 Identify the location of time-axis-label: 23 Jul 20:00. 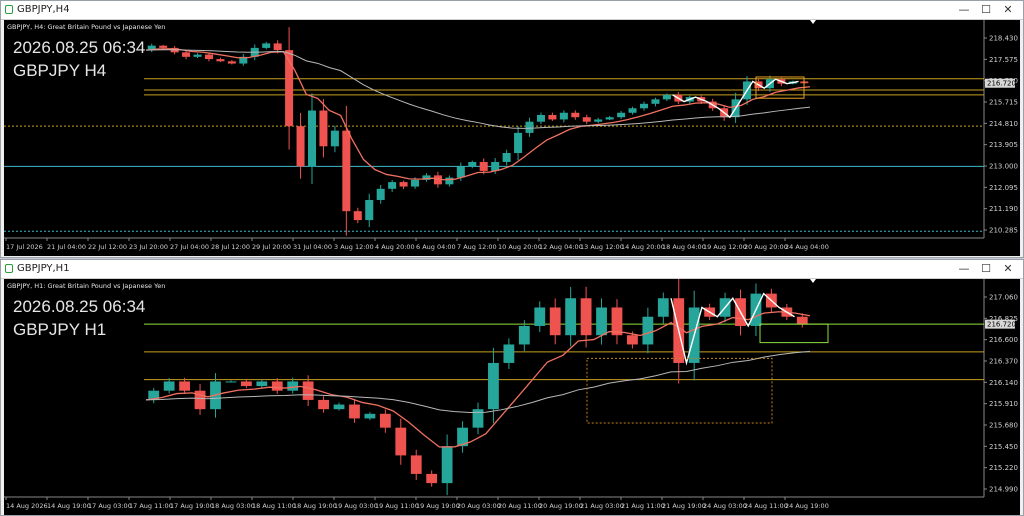
(148, 247).